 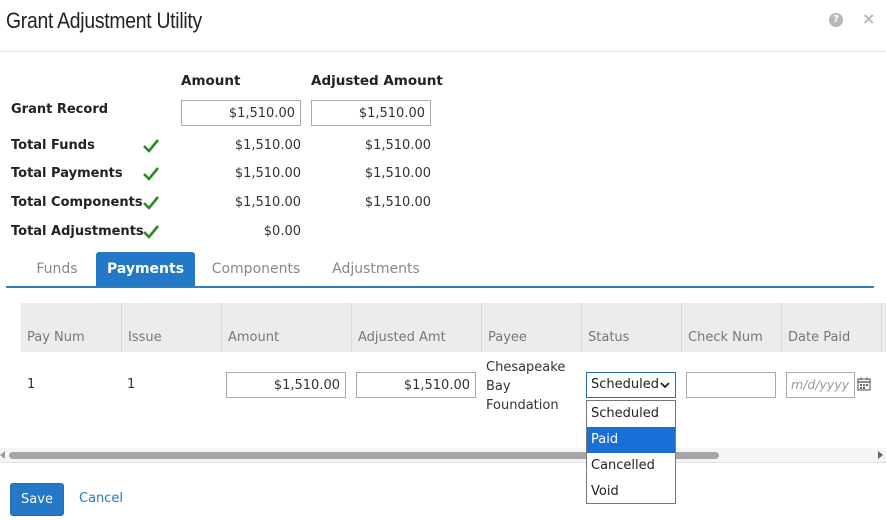 I want to click on status-select: Scheduled, so click(x=631, y=385).